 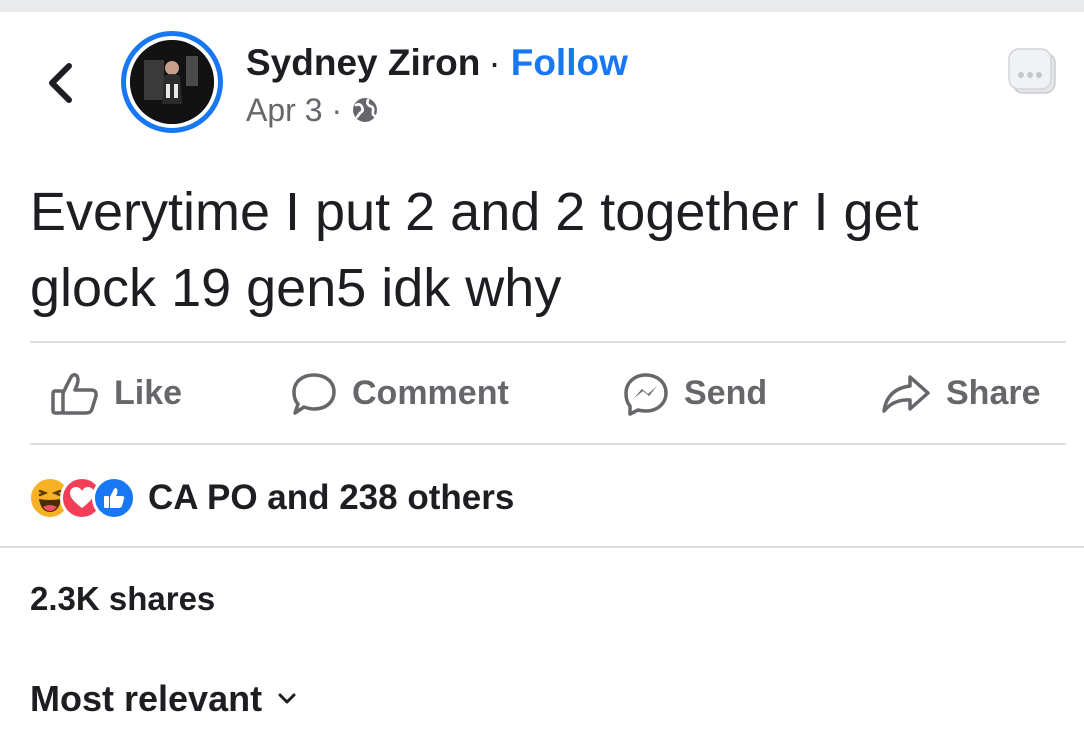 I want to click on follow-button: Follow, so click(x=569, y=63).